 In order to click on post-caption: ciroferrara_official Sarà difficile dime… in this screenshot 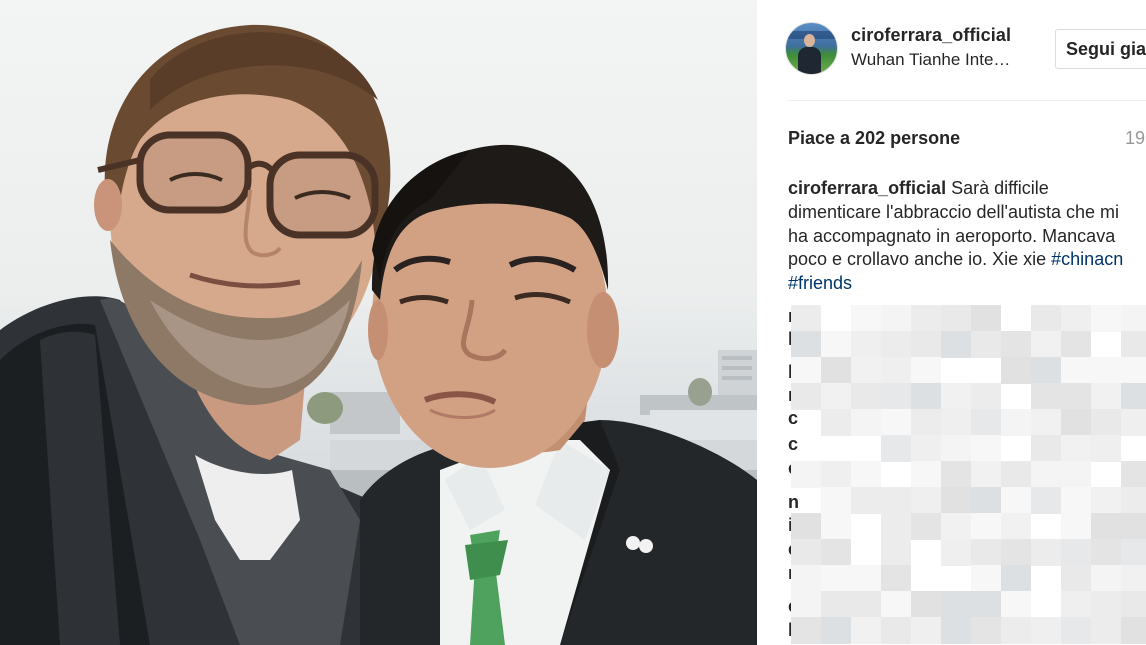, I will do `click(963, 236)`.